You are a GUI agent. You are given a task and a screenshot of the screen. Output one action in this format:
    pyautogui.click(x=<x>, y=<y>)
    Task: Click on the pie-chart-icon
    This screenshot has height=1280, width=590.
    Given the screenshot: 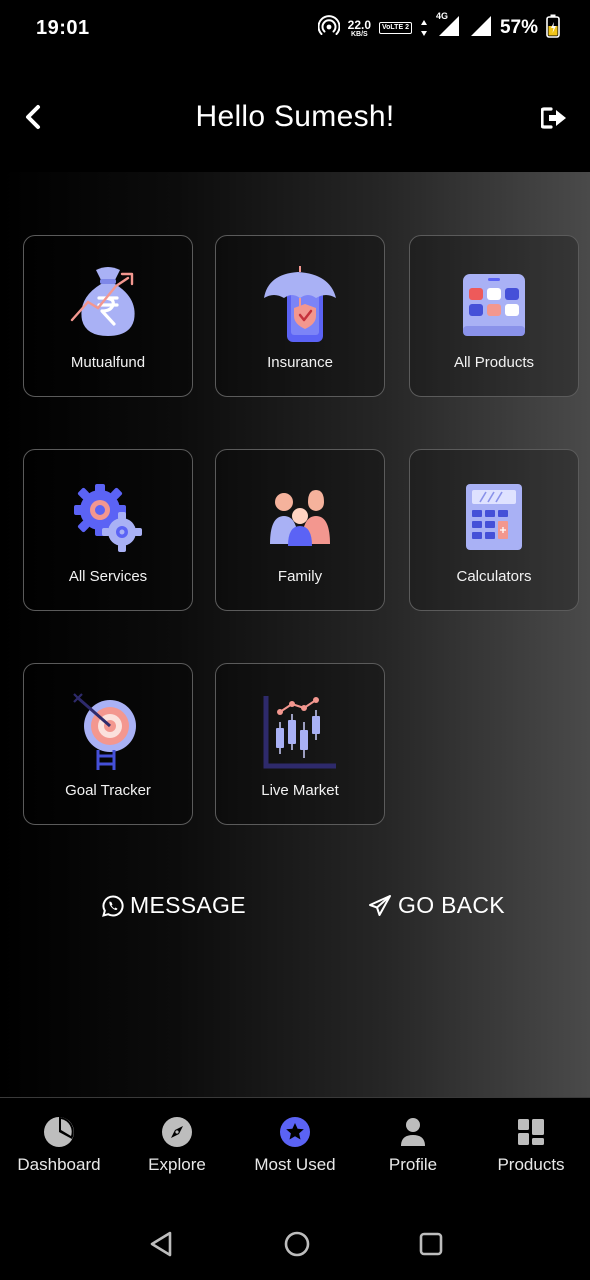 What is the action you would take?
    pyautogui.click(x=59, y=1132)
    